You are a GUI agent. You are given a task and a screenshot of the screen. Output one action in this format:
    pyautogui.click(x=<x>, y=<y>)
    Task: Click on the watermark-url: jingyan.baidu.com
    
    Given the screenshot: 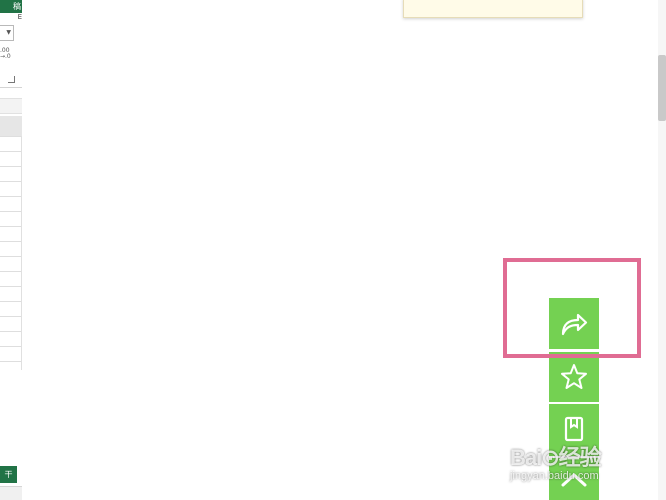 What is the action you would take?
    pyautogui.click(x=554, y=476)
    